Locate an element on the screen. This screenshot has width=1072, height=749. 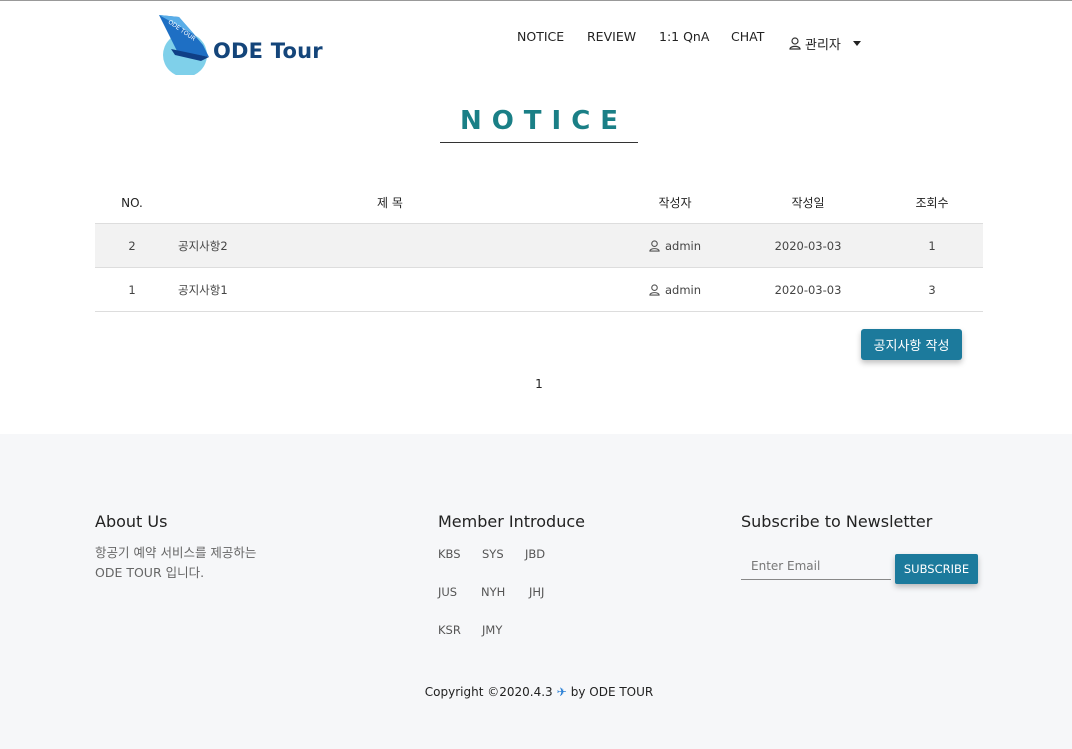
row-no: 2 is located at coordinates (132, 245).